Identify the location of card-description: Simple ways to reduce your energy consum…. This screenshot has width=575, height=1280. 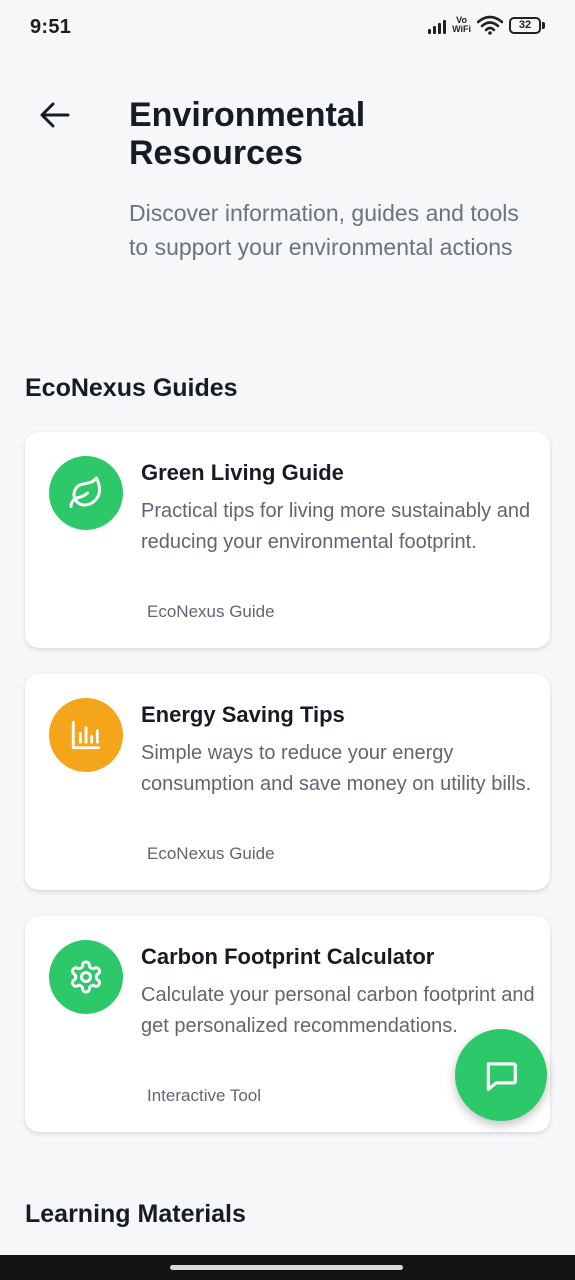
(336, 768).